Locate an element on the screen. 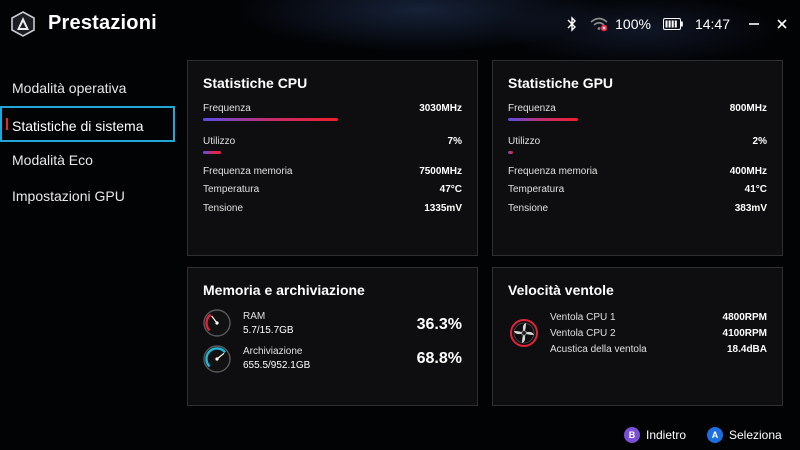  gpu-temperature-value: 41°C is located at coordinates (755, 189).